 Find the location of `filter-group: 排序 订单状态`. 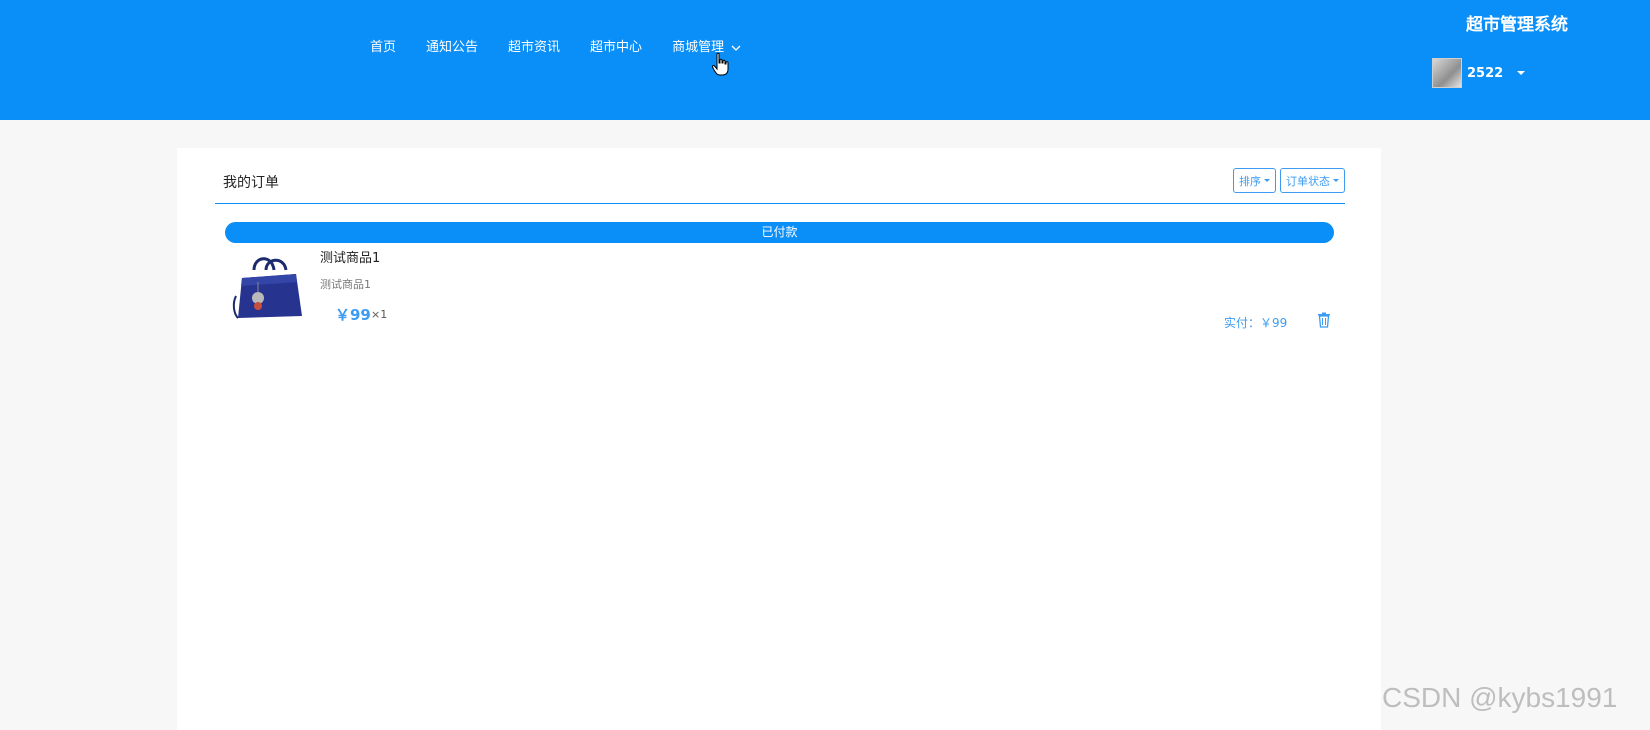

filter-group: 排序 订单状态 is located at coordinates (1289, 180).